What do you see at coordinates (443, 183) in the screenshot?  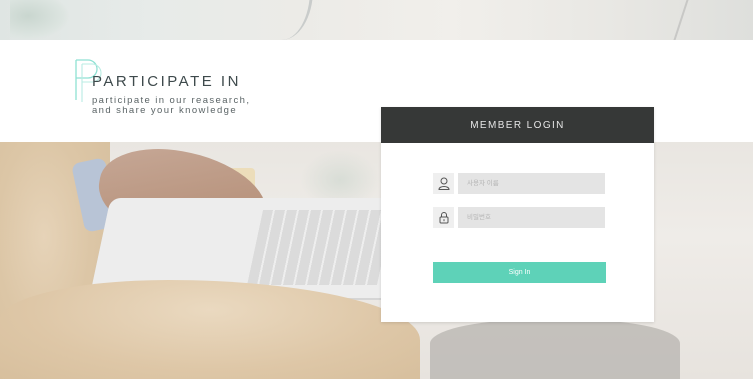 I see `user-icon` at bounding box center [443, 183].